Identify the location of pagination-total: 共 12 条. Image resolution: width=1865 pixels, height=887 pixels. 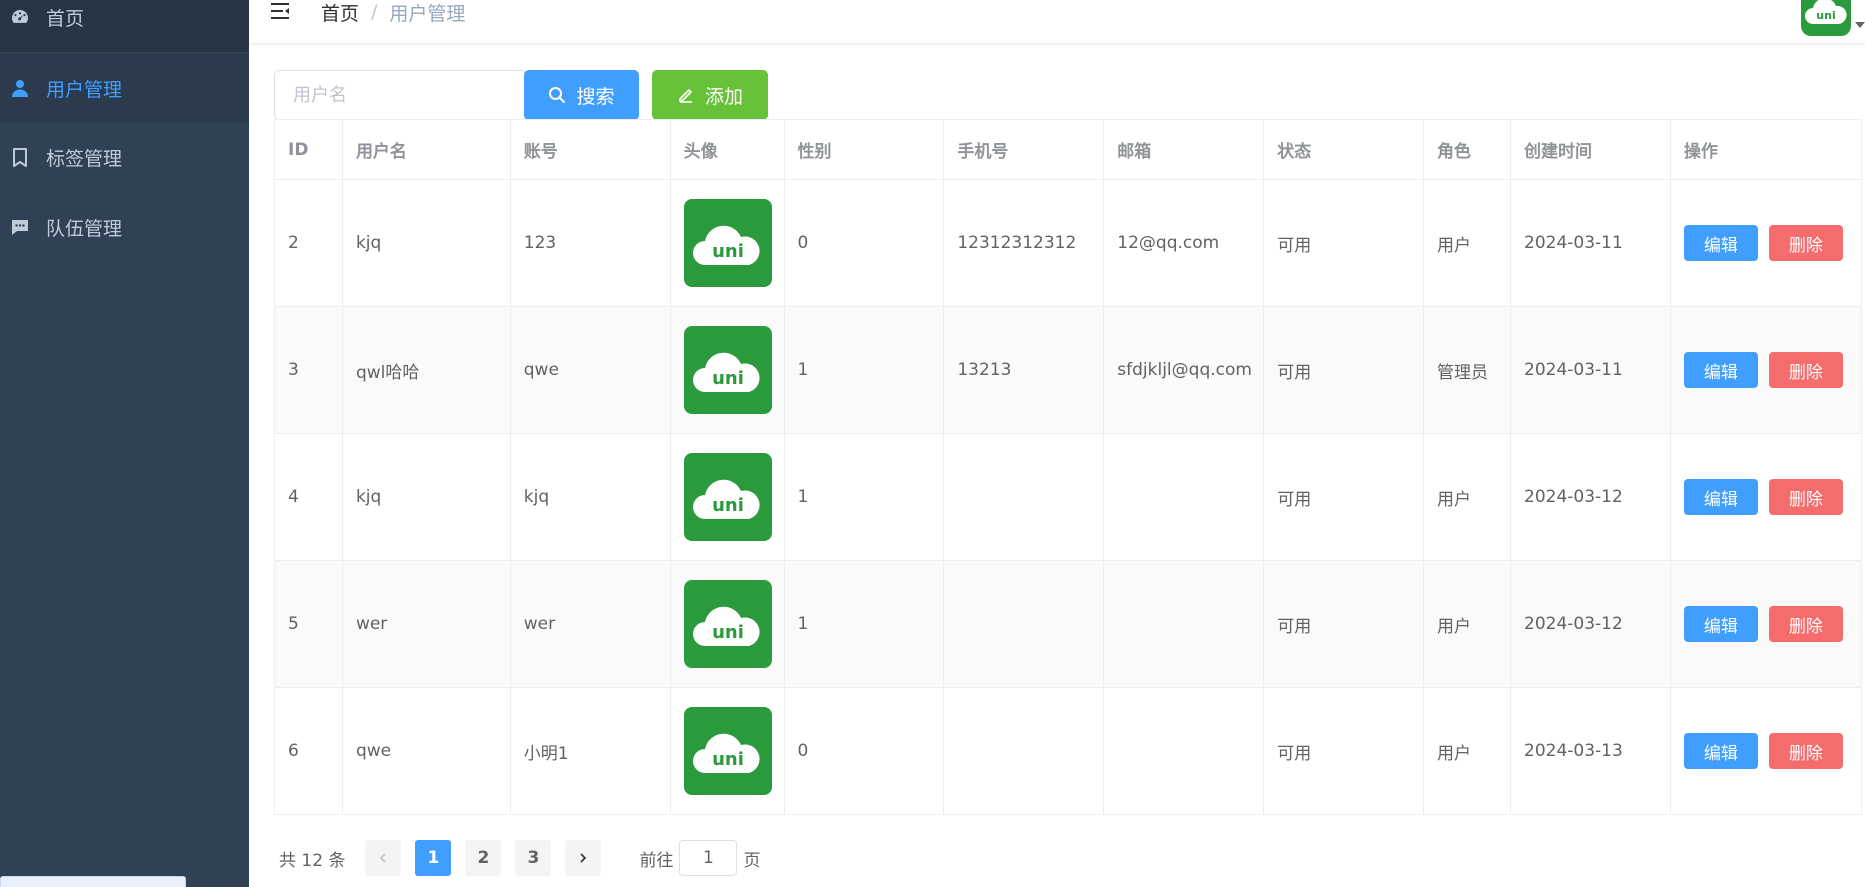
(312, 860).